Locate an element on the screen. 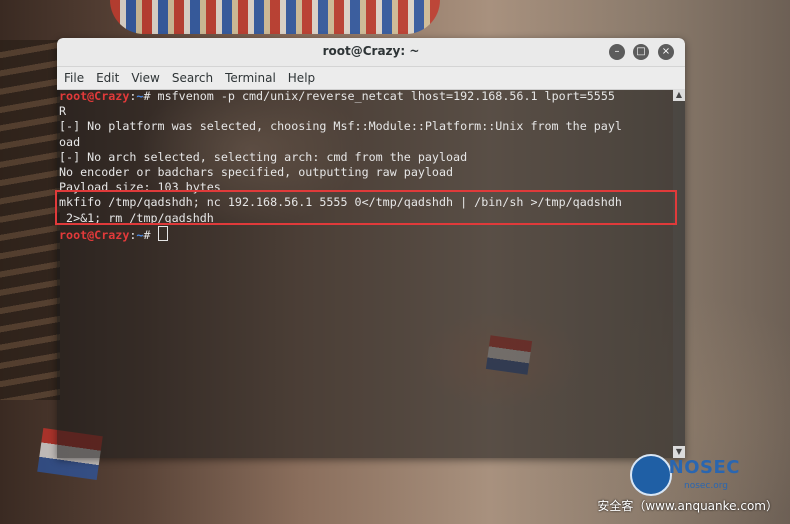 This screenshot has height=524, width=790. command-wrap: R is located at coordinates (63, 111).